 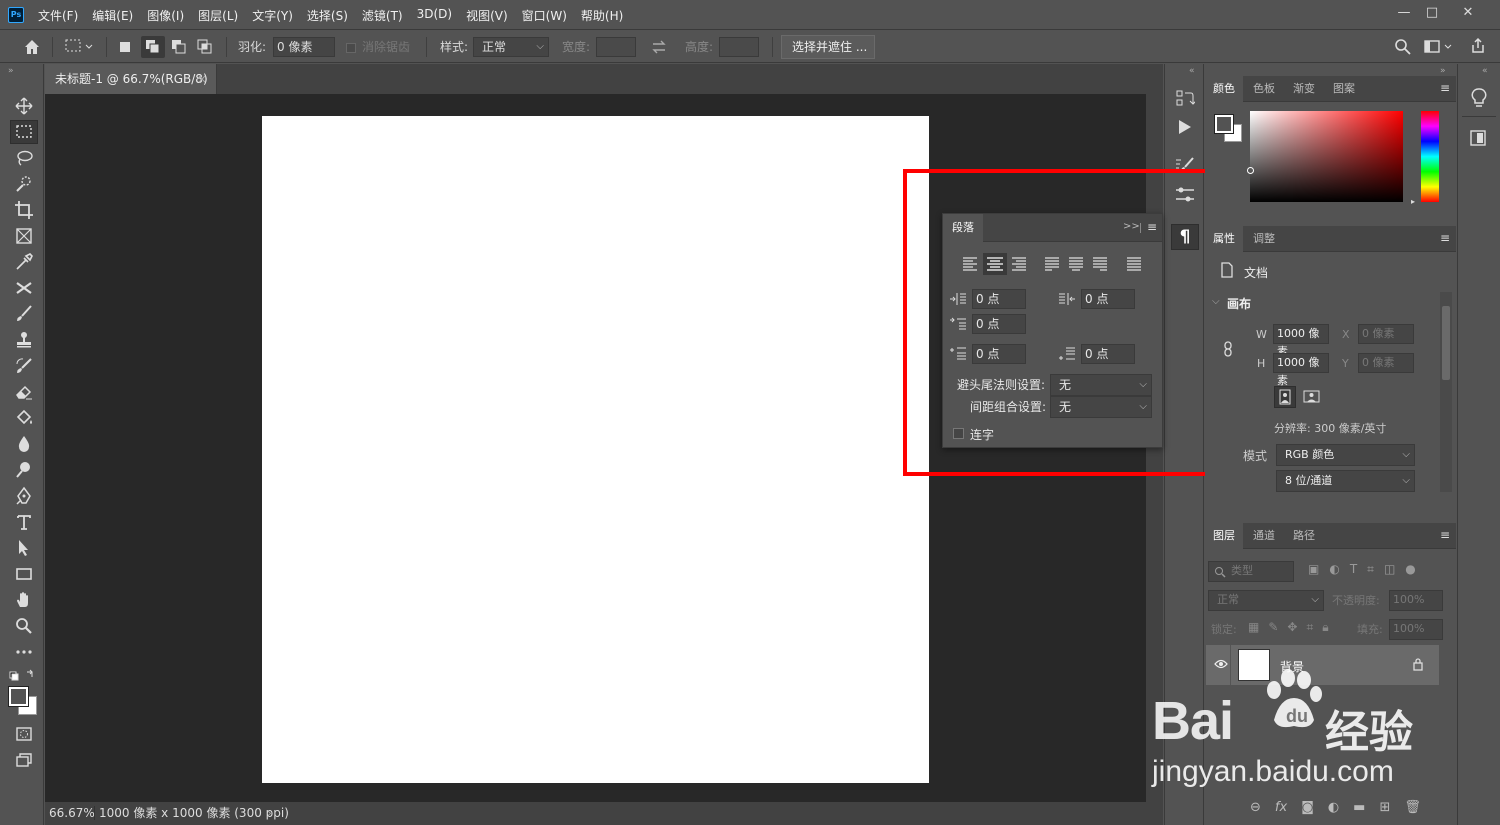 I want to click on home-icon, so click(x=32, y=47).